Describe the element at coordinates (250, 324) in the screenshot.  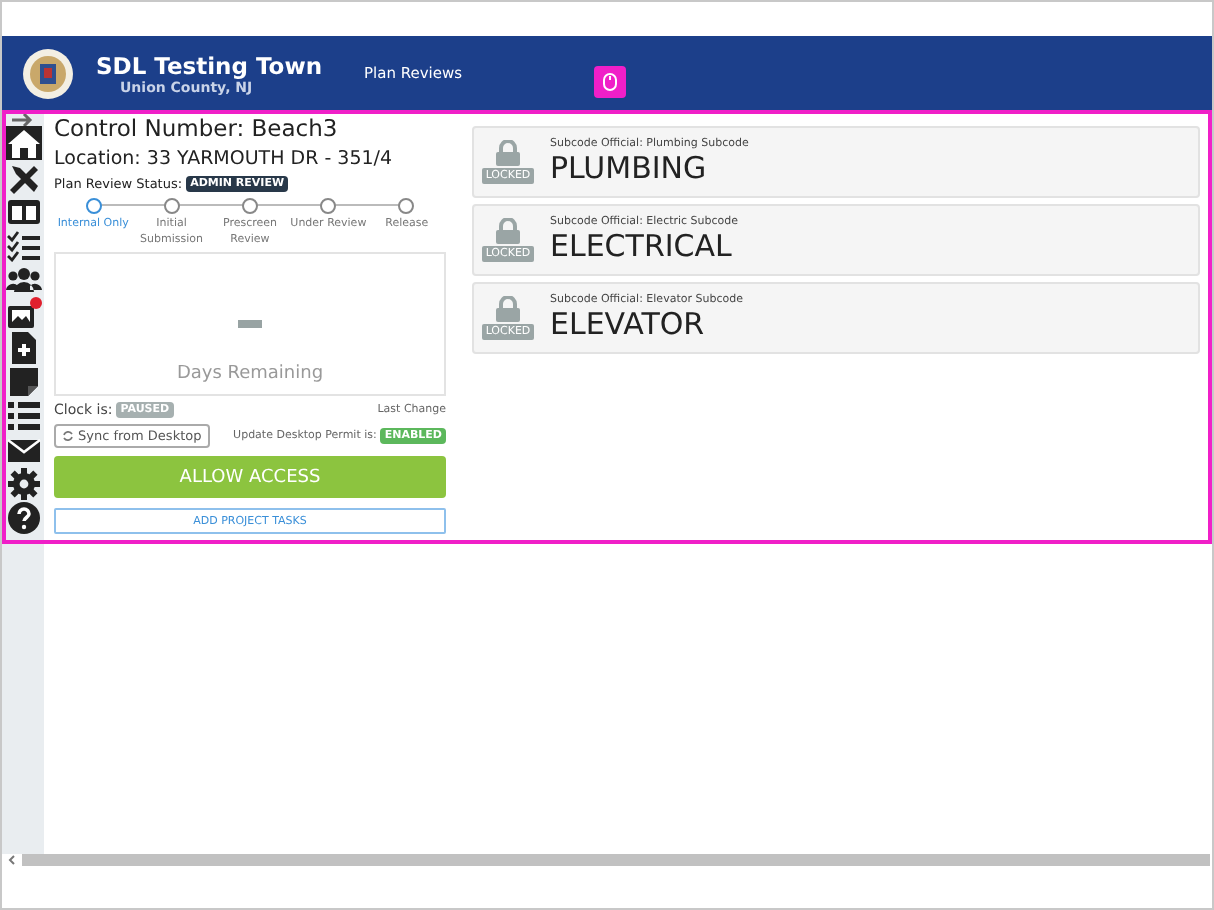
I see `dash-icon` at that location.